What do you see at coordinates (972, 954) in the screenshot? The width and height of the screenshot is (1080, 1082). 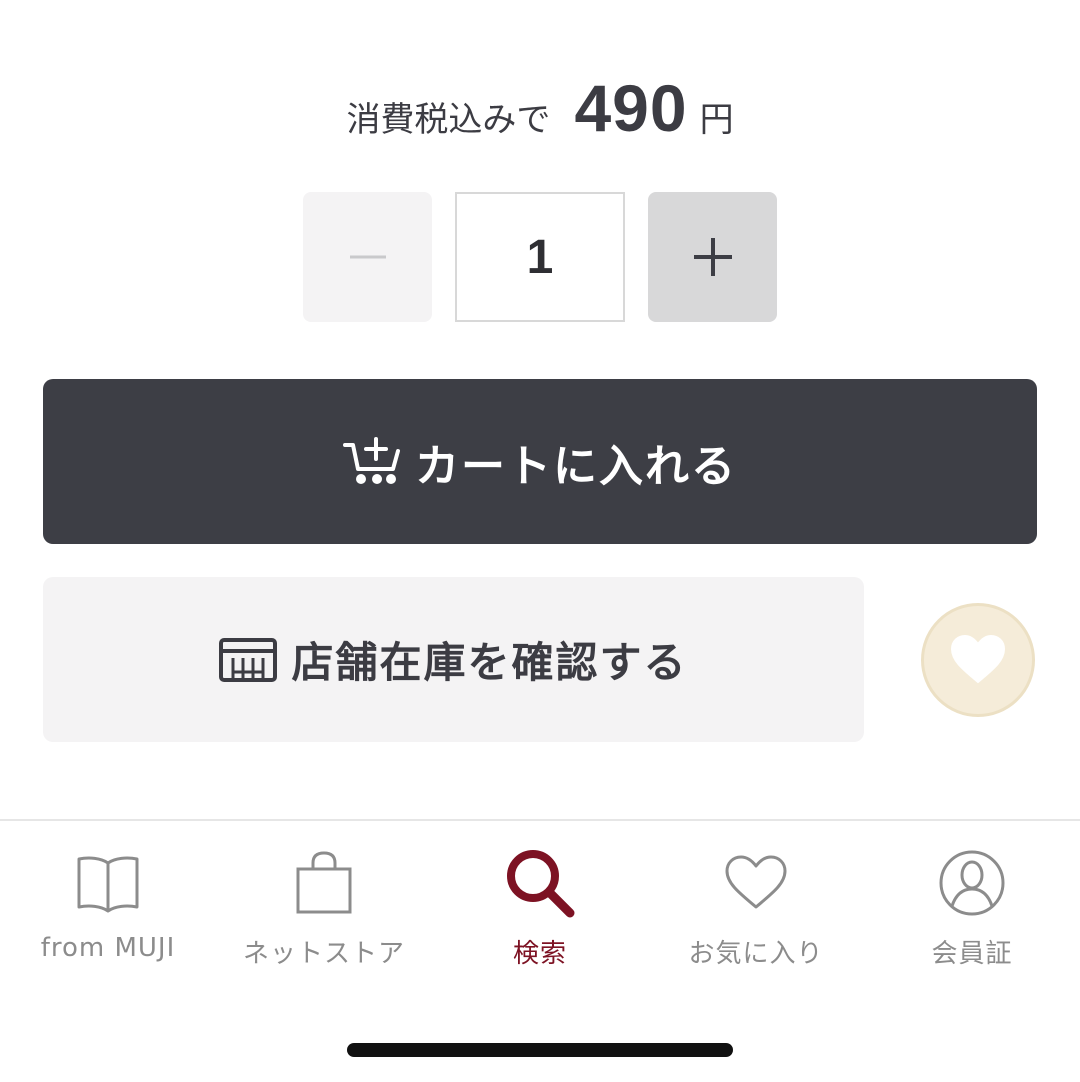 I see `tab-label: 会員証` at bounding box center [972, 954].